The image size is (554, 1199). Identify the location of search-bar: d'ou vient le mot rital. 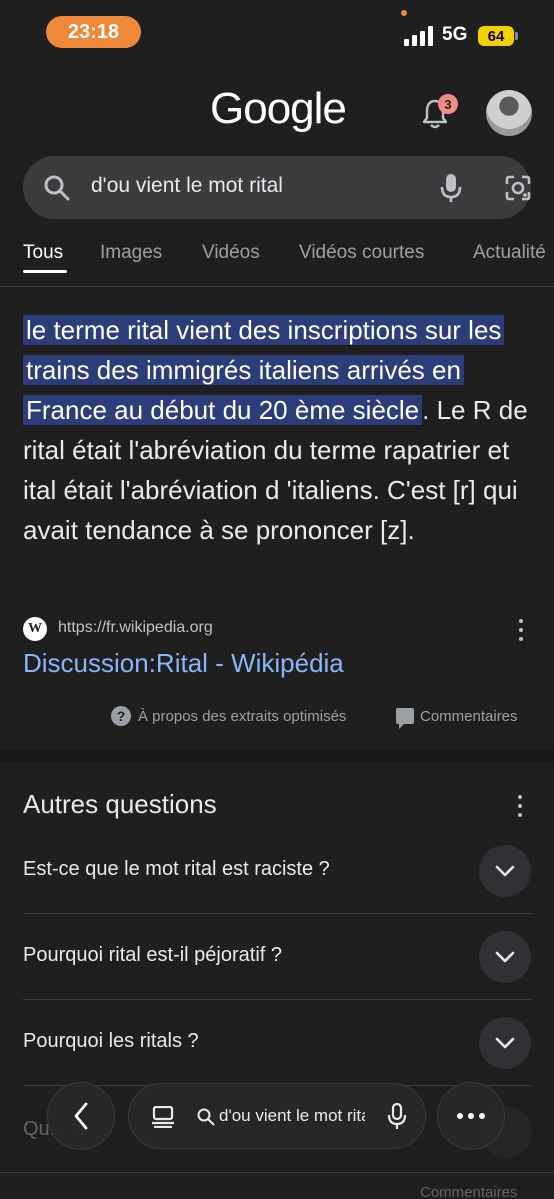
(277, 187).